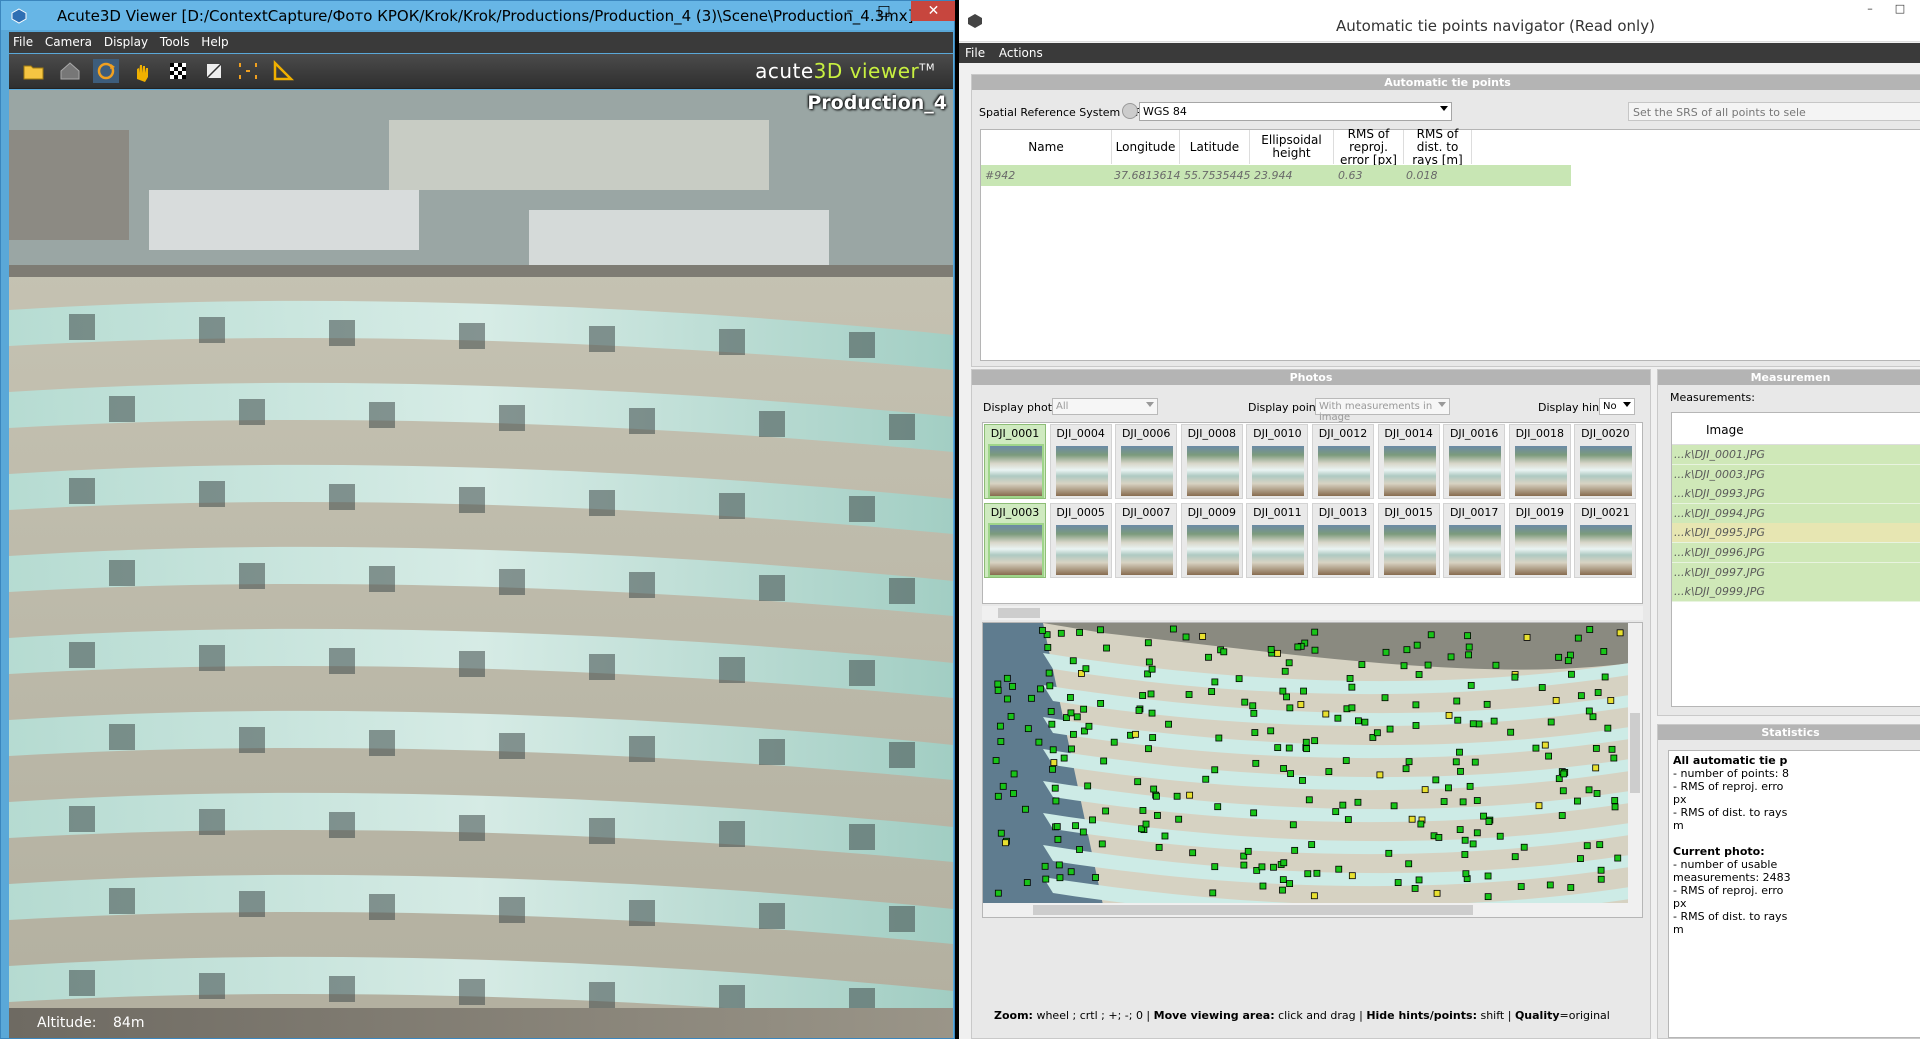 Image resolution: width=1920 pixels, height=1039 pixels. I want to click on measure-ruler-icon, so click(284, 71).